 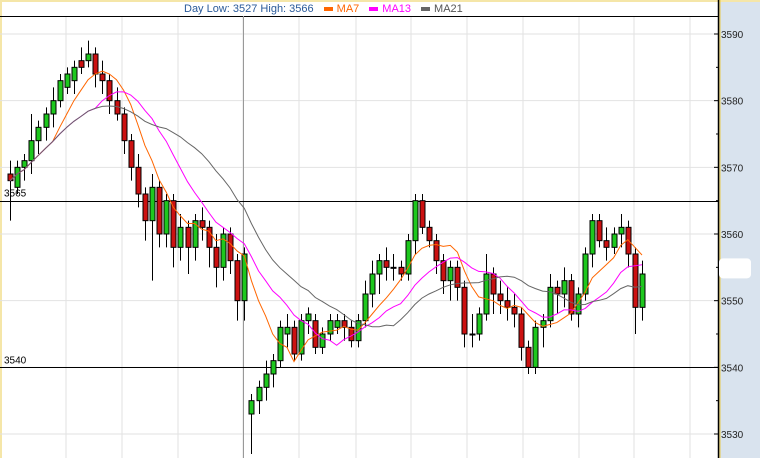 I want to click on y-tick-label: 3550, so click(x=732, y=302).